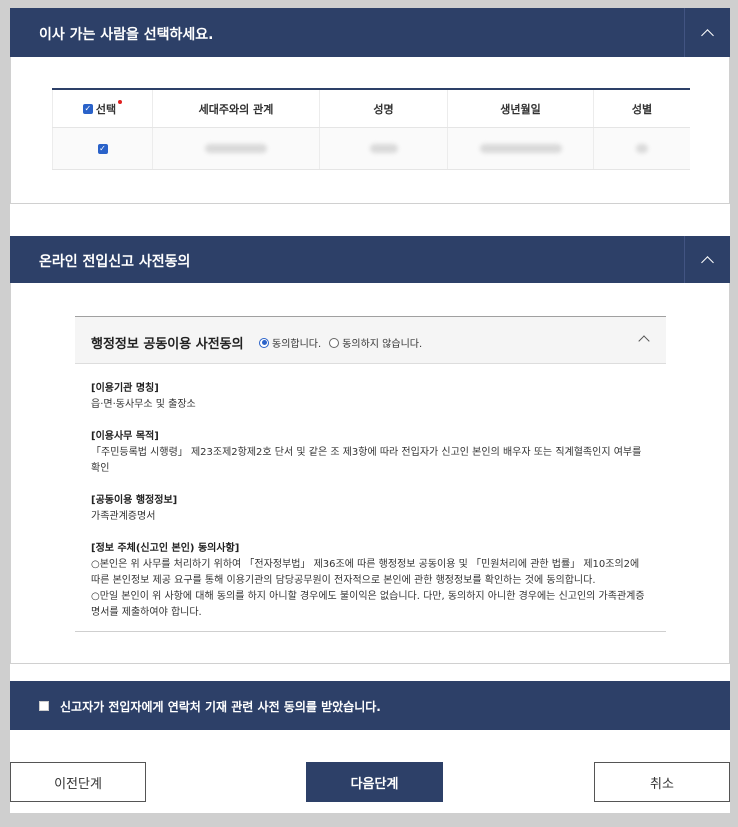  I want to click on redacted-name, so click(383, 148).